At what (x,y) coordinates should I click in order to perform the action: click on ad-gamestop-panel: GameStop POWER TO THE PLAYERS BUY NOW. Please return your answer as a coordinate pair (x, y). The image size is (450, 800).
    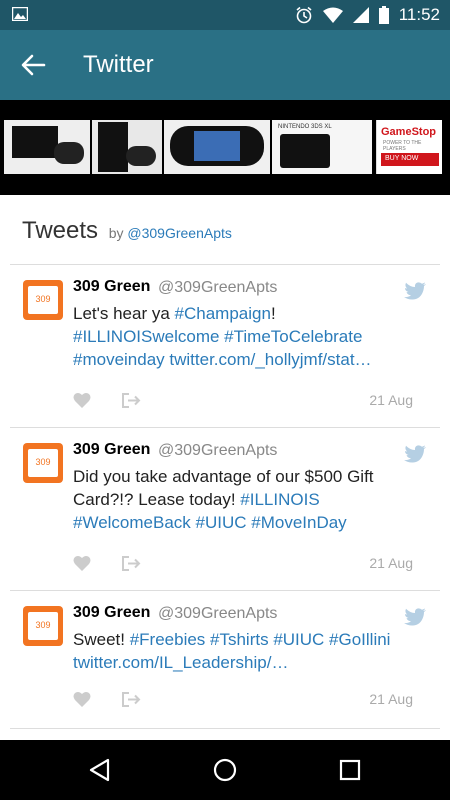
    Looking at the image, I should click on (409, 147).